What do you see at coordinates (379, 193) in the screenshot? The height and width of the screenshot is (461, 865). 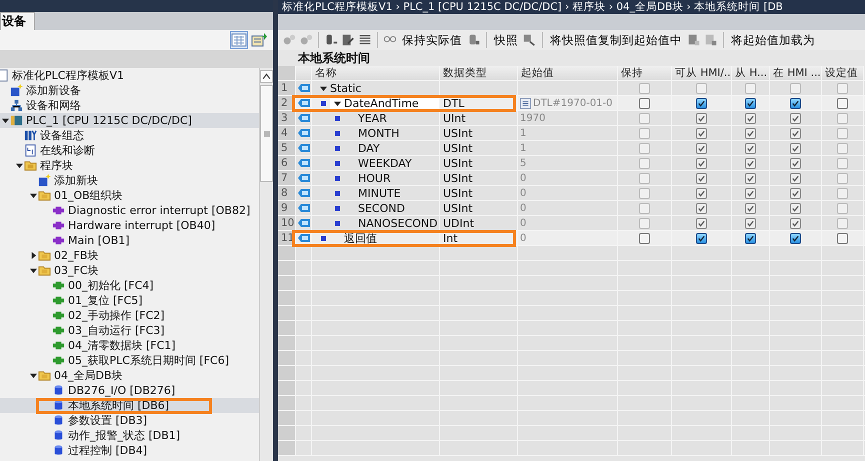 I see `name-cell-text: MINUTE` at bounding box center [379, 193].